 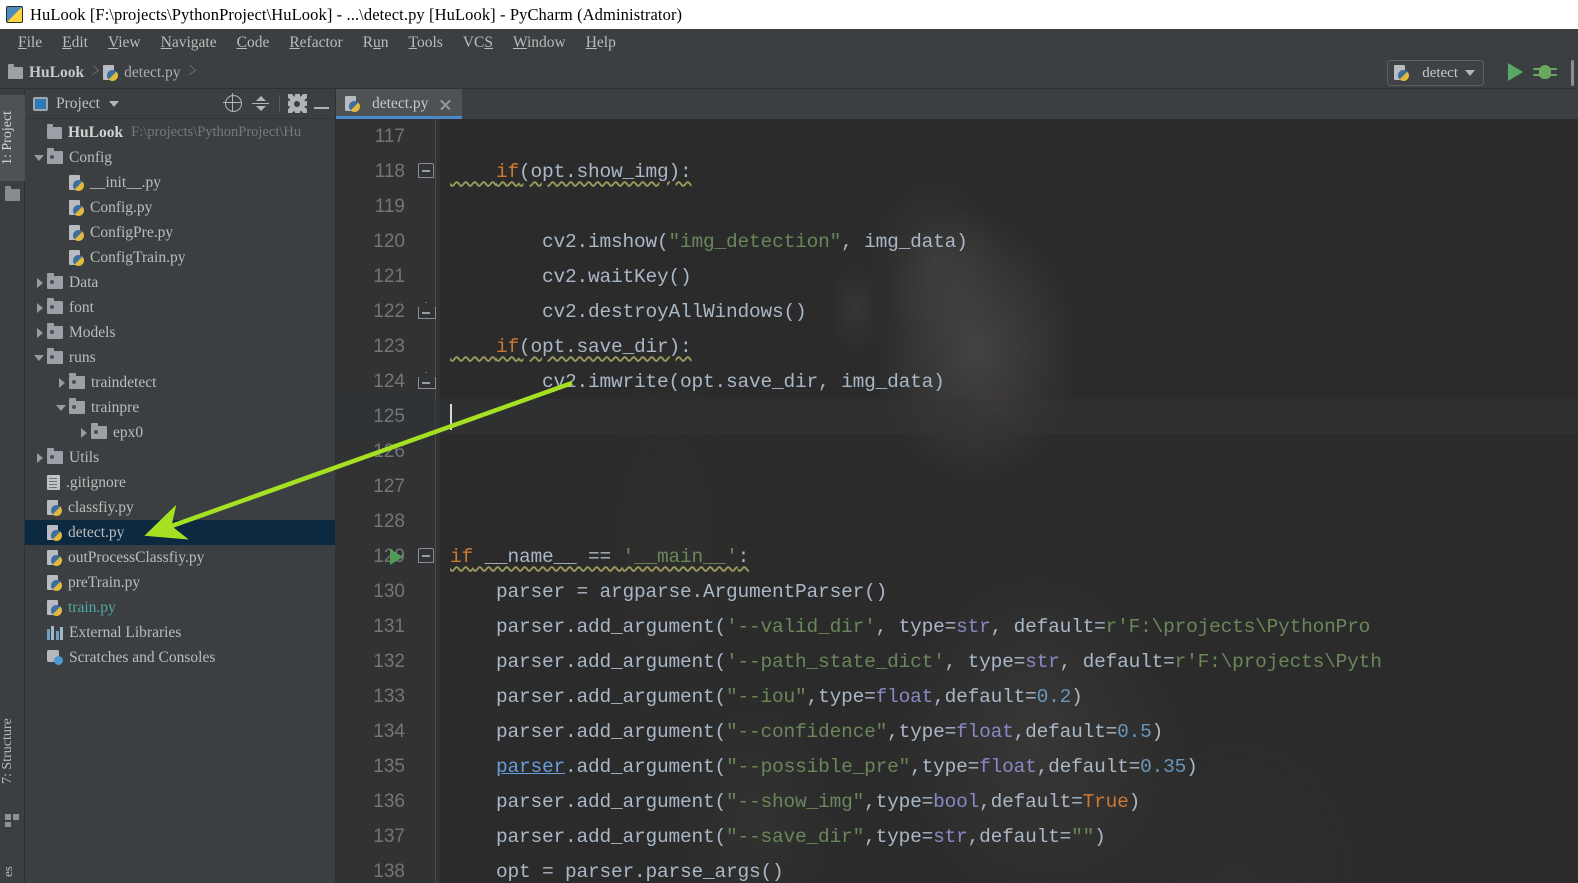 I want to click on debug-icon, so click(x=1545, y=72).